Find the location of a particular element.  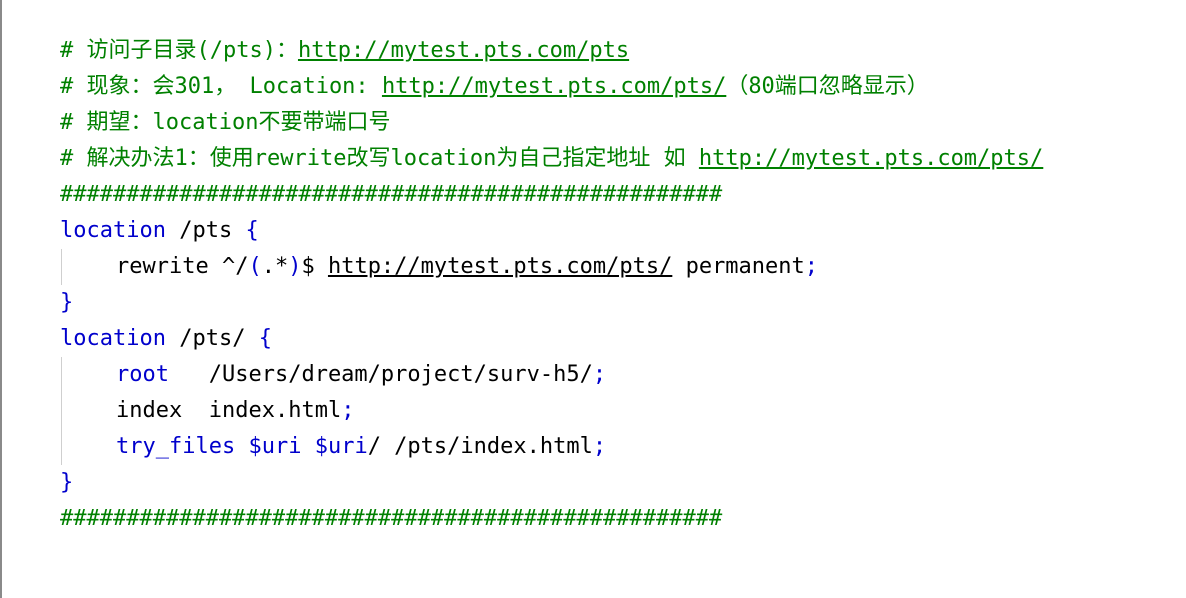

comment-line-3: # 期望：location不要带端口号 is located at coordinates (623, 123).